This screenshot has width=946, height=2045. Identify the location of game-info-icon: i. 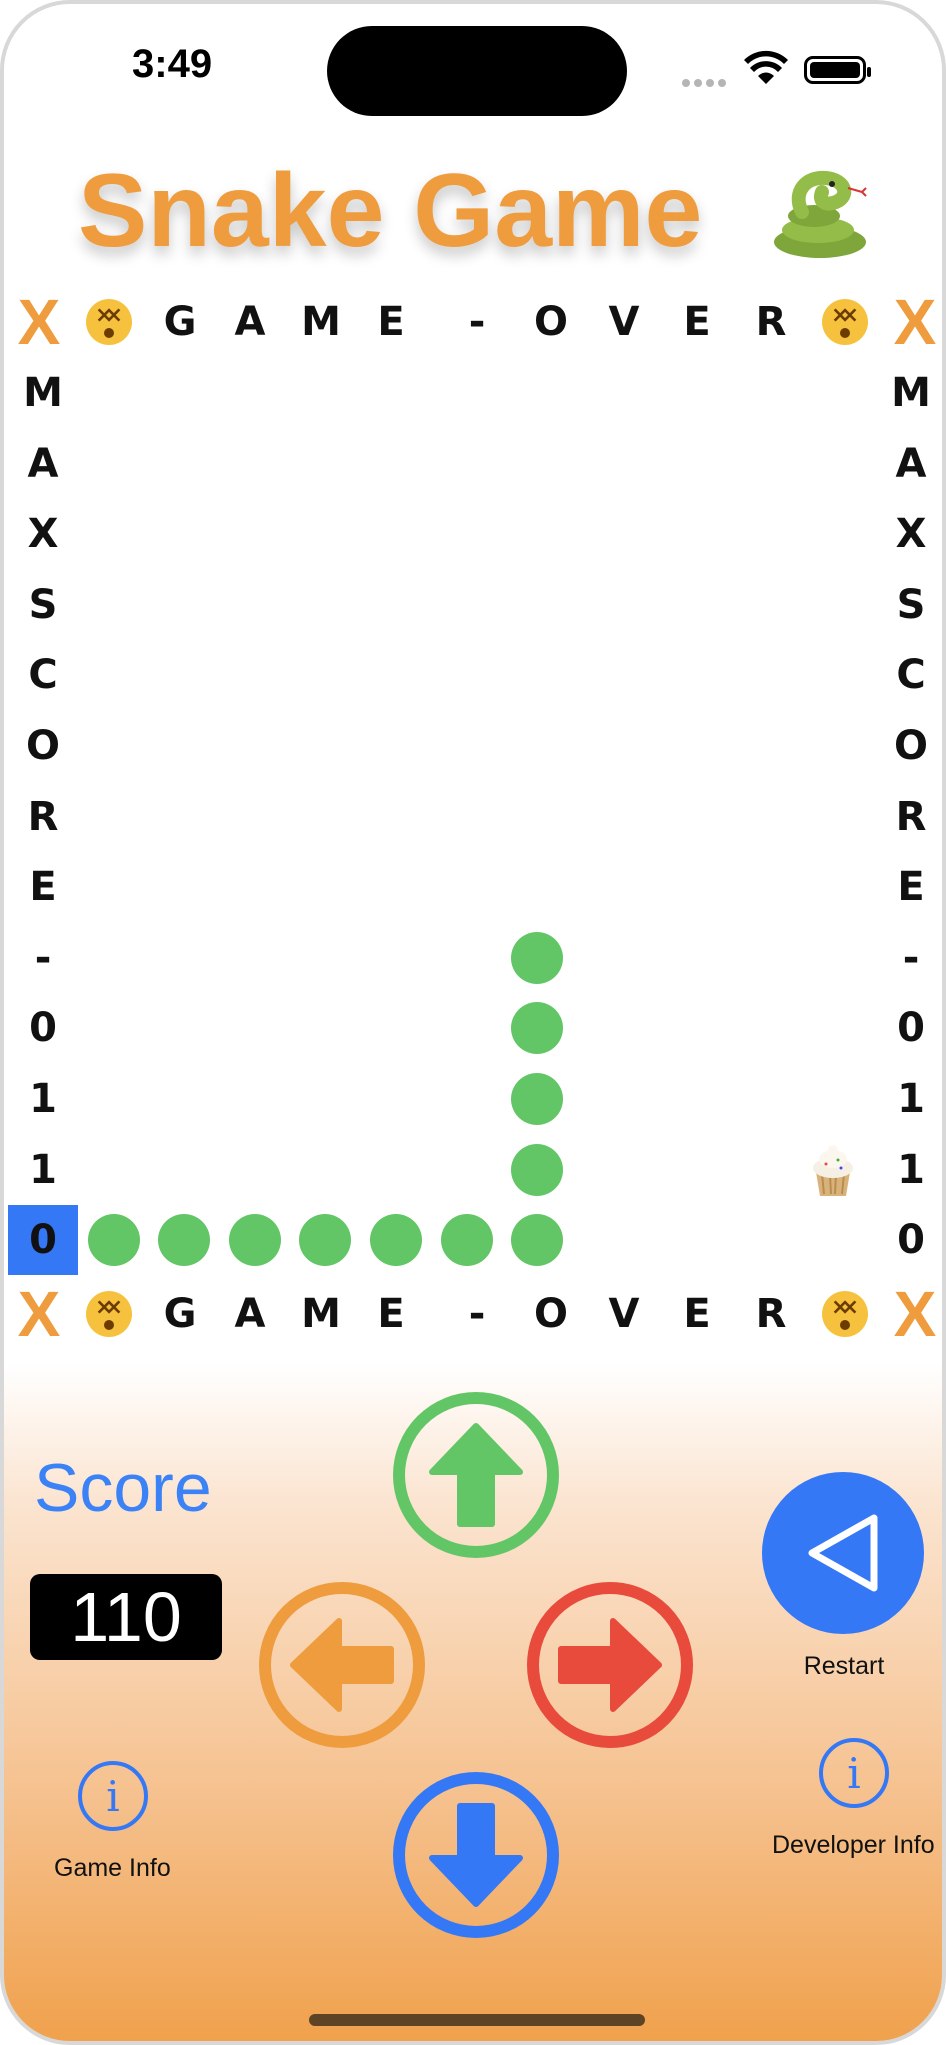
(113, 1796).